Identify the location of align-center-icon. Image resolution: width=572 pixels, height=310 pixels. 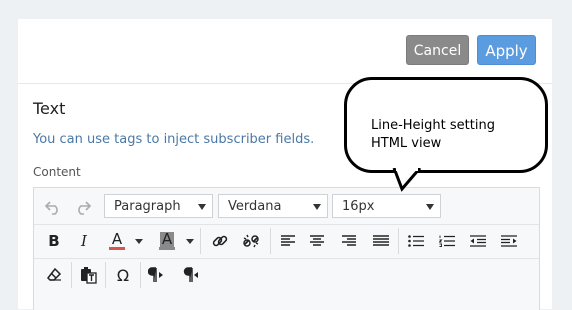
(317, 241).